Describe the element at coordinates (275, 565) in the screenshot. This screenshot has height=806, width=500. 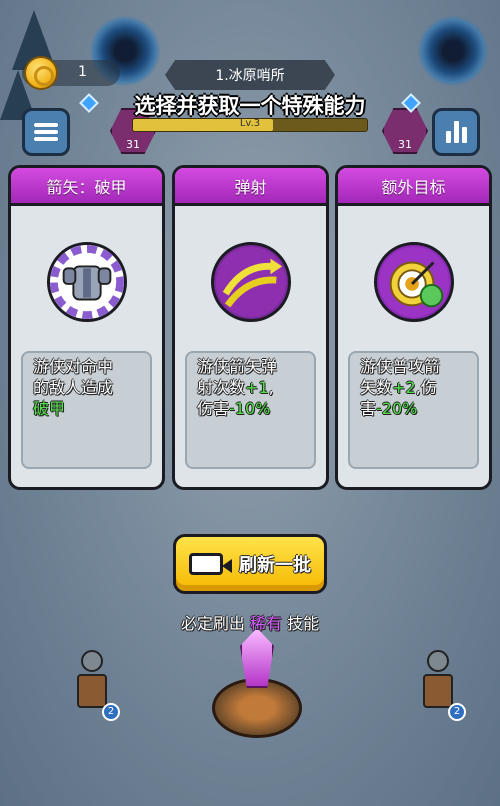
I see `refresh-label: 刷新一批` at that location.